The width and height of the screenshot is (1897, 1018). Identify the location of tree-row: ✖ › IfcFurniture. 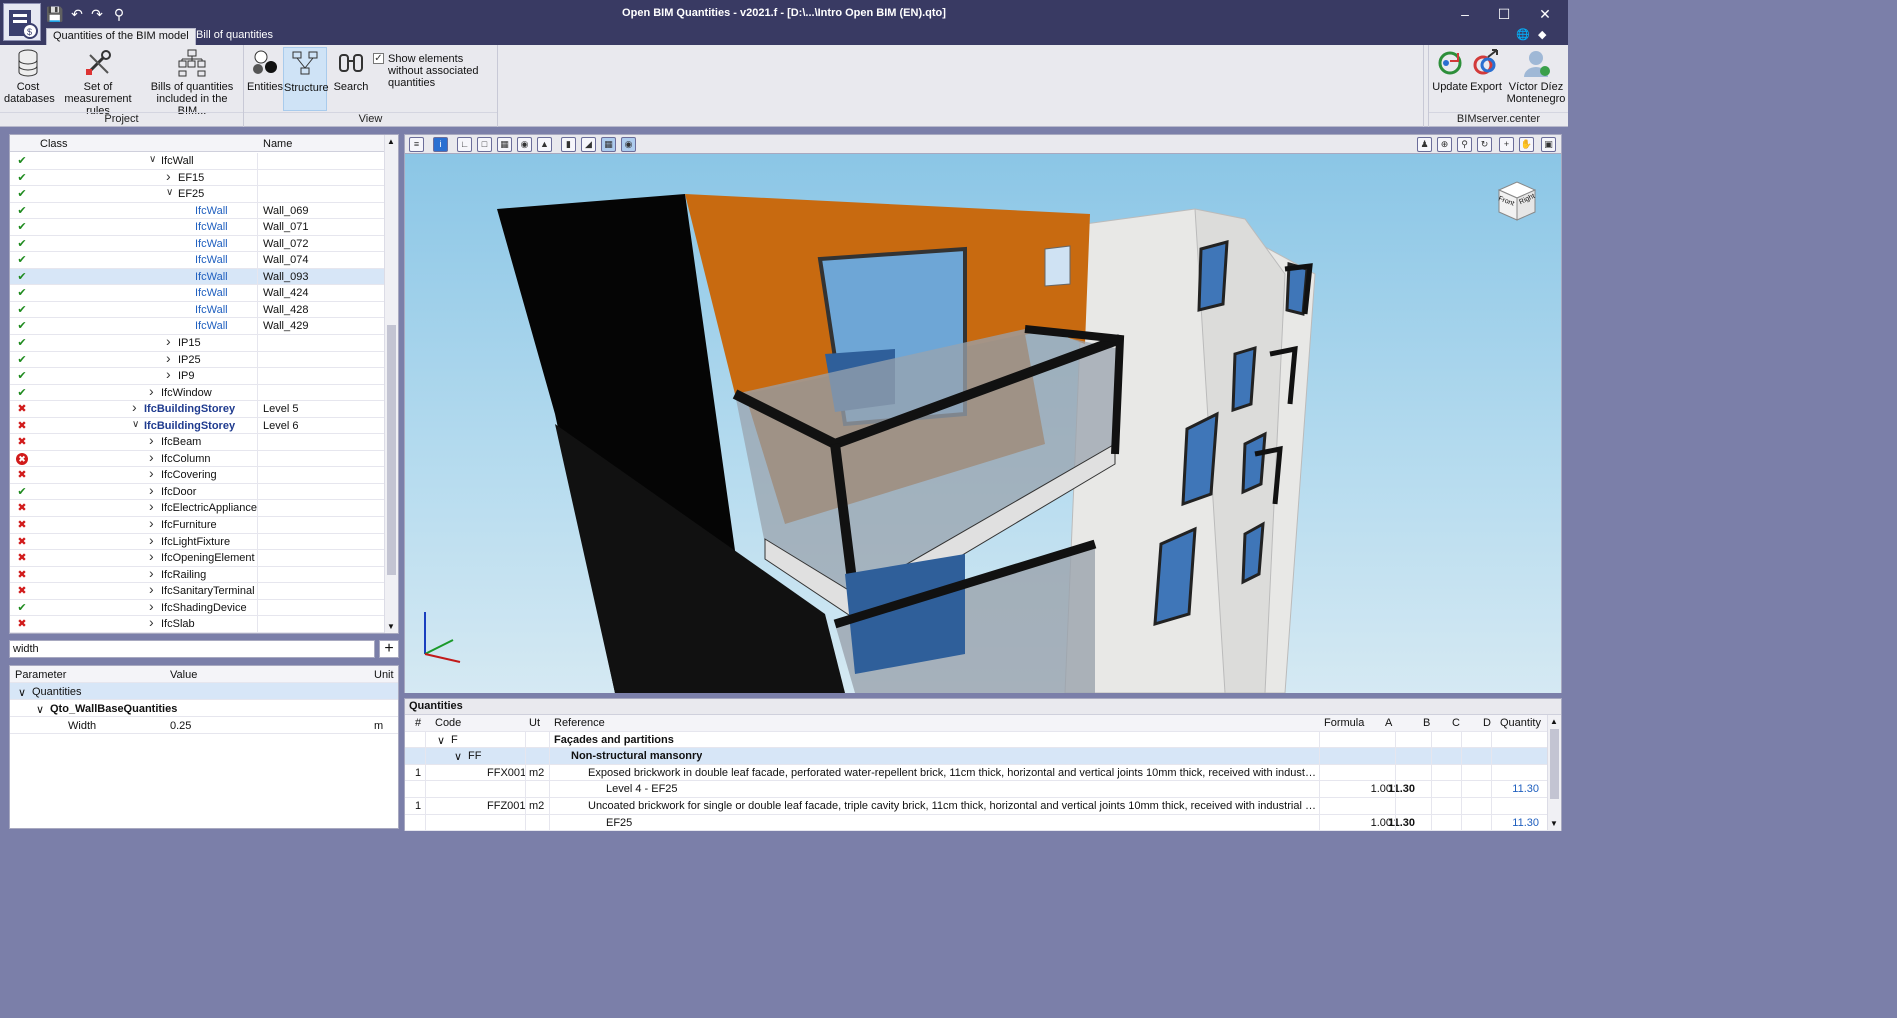
(197, 524).